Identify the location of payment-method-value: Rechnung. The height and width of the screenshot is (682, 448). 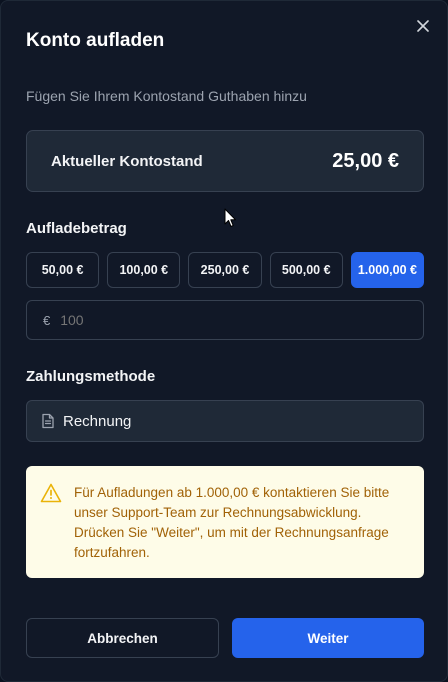
(97, 421).